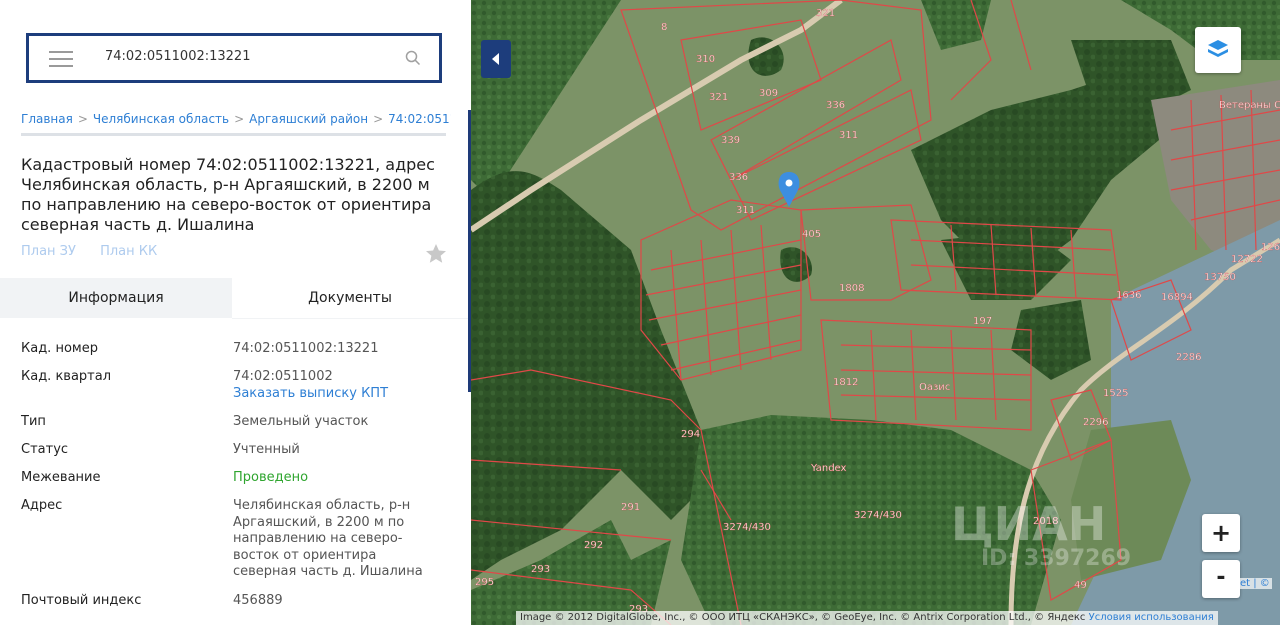  What do you see at coordinates (630, 507) in the screenshot?
I see `parcel-label: 291` at bounding box center [630, 507].